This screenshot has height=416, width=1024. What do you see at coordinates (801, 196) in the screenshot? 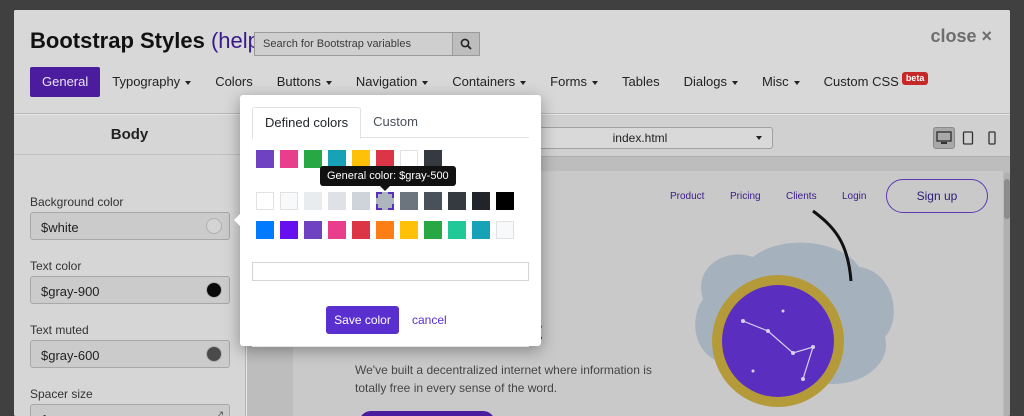
I see `site-nav-clients: Clients` at bounding box center [801, 196].